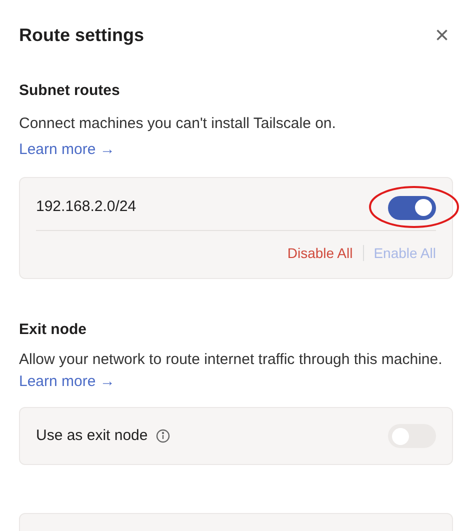 This screenshot has width=472, height=531. Describe the element at coordinates (231, 371) in the screenshot. I see `section-description: Allow your network to route internet traffic through this machine. Learn more →` at that location.